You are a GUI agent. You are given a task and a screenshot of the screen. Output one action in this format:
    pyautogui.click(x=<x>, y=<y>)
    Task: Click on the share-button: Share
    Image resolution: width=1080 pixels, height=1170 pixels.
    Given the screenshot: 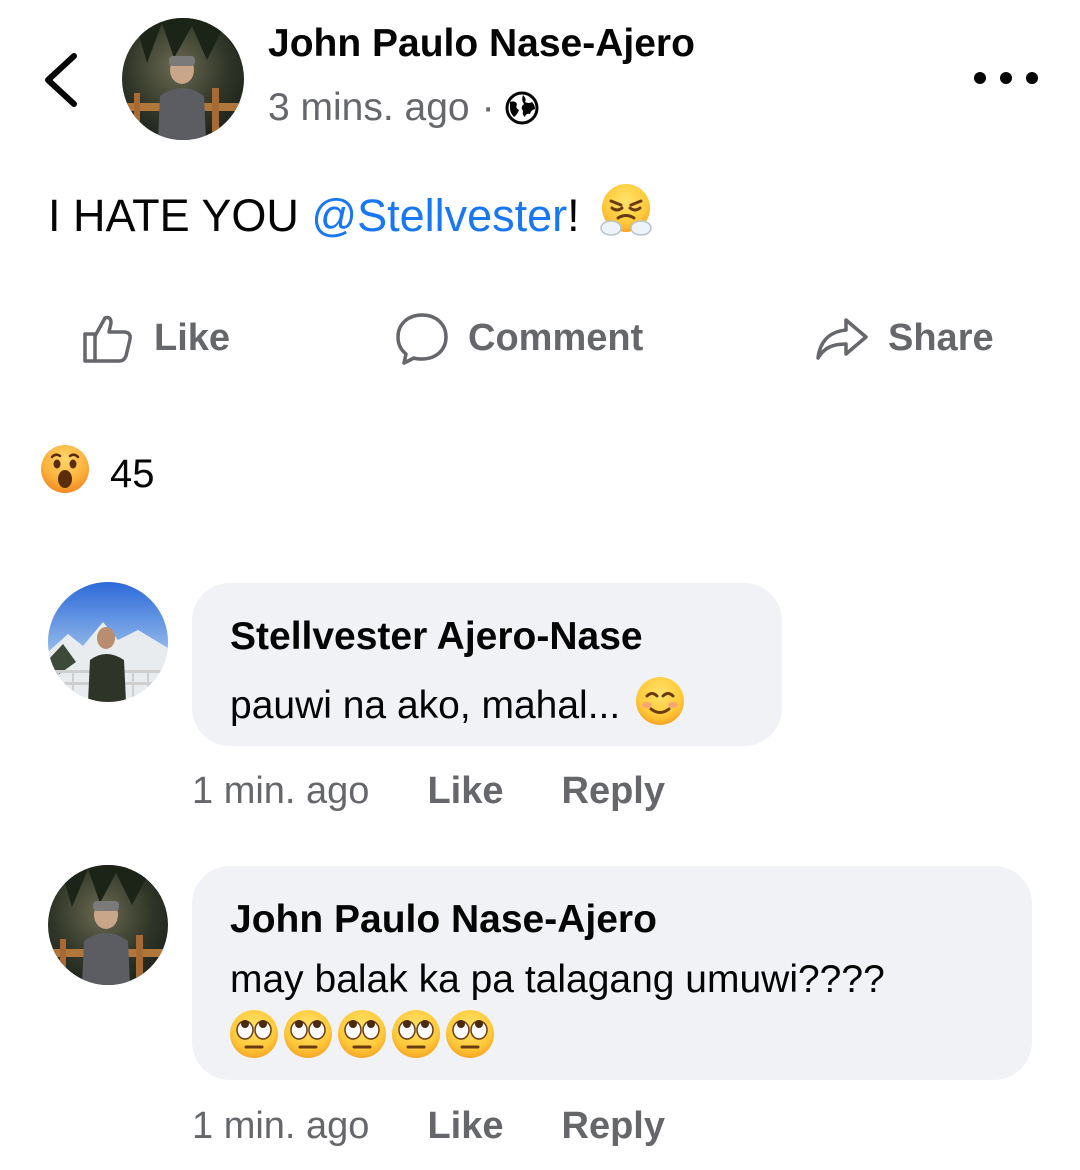 What is the action you would take?
    pyautogui.click(x=904, y=338)
    